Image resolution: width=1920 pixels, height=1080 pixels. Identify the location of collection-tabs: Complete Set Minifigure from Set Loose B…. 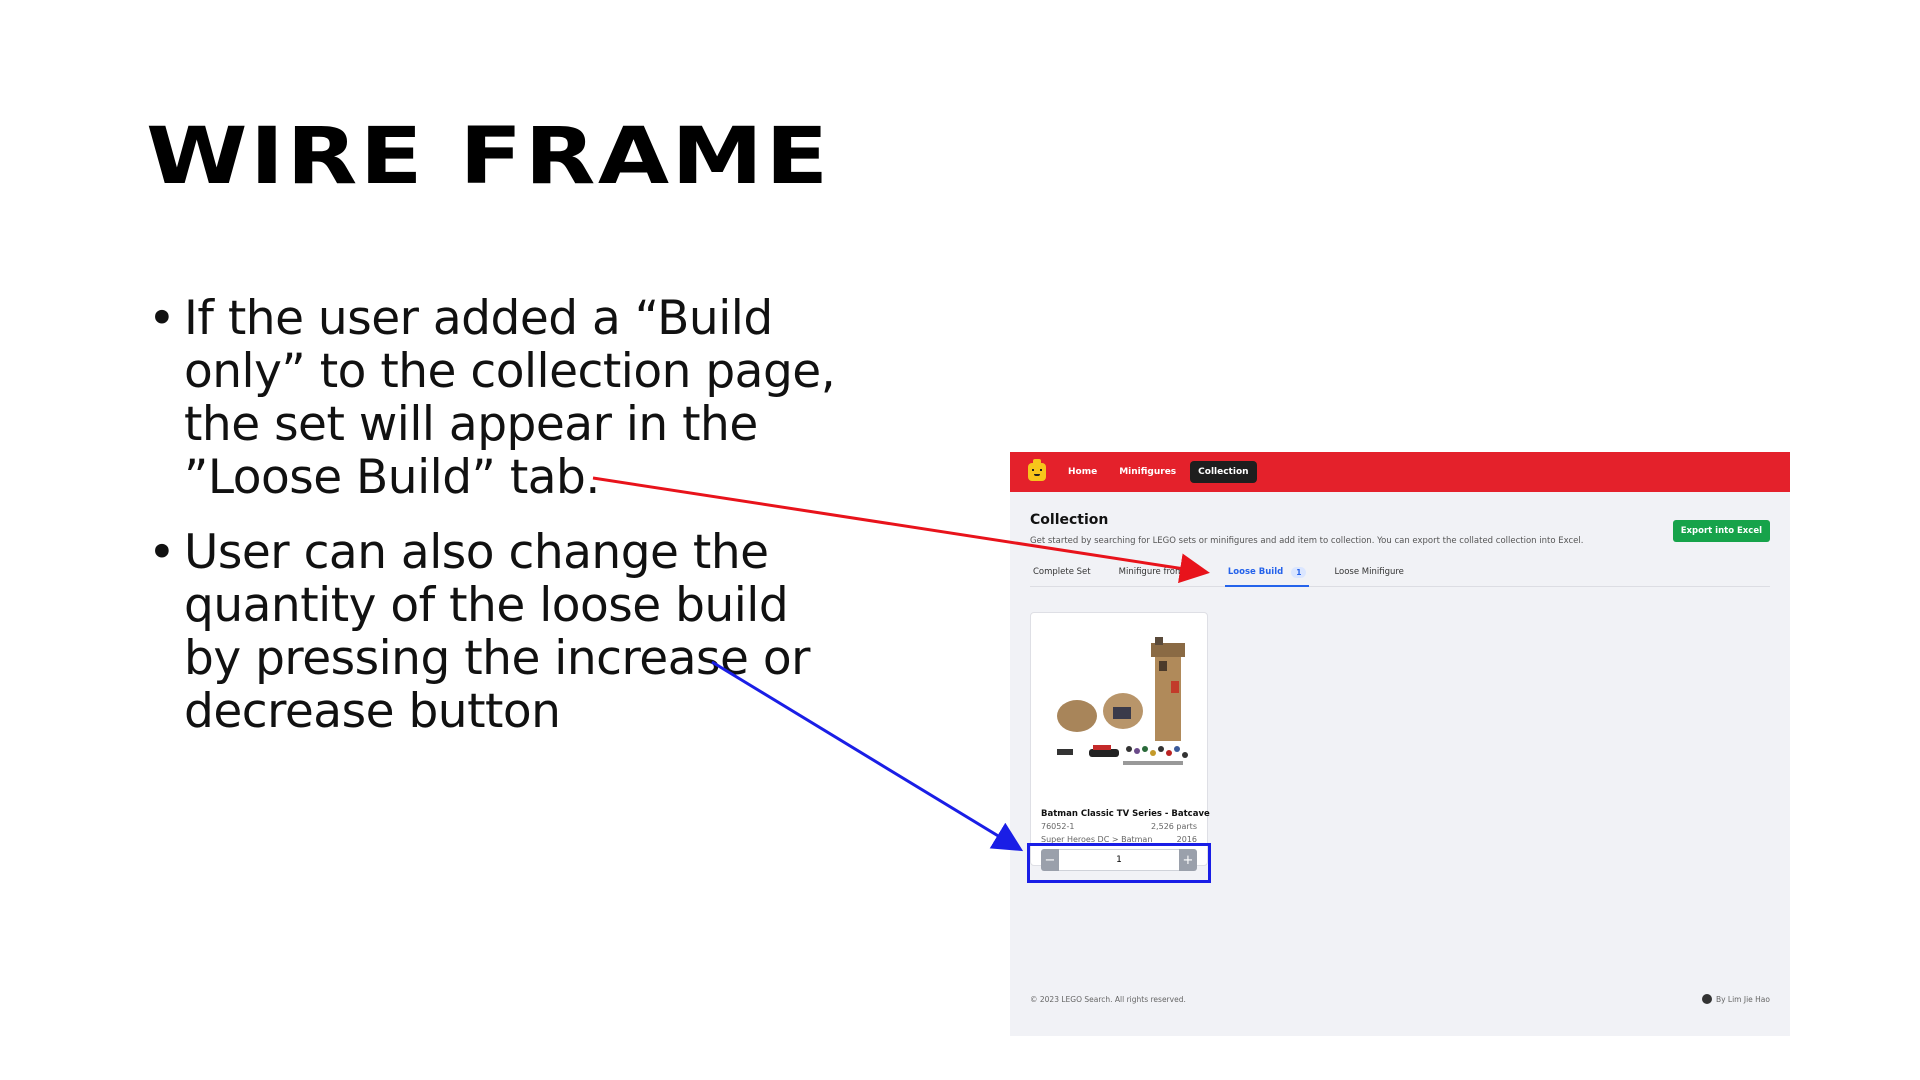
(1400, 574).